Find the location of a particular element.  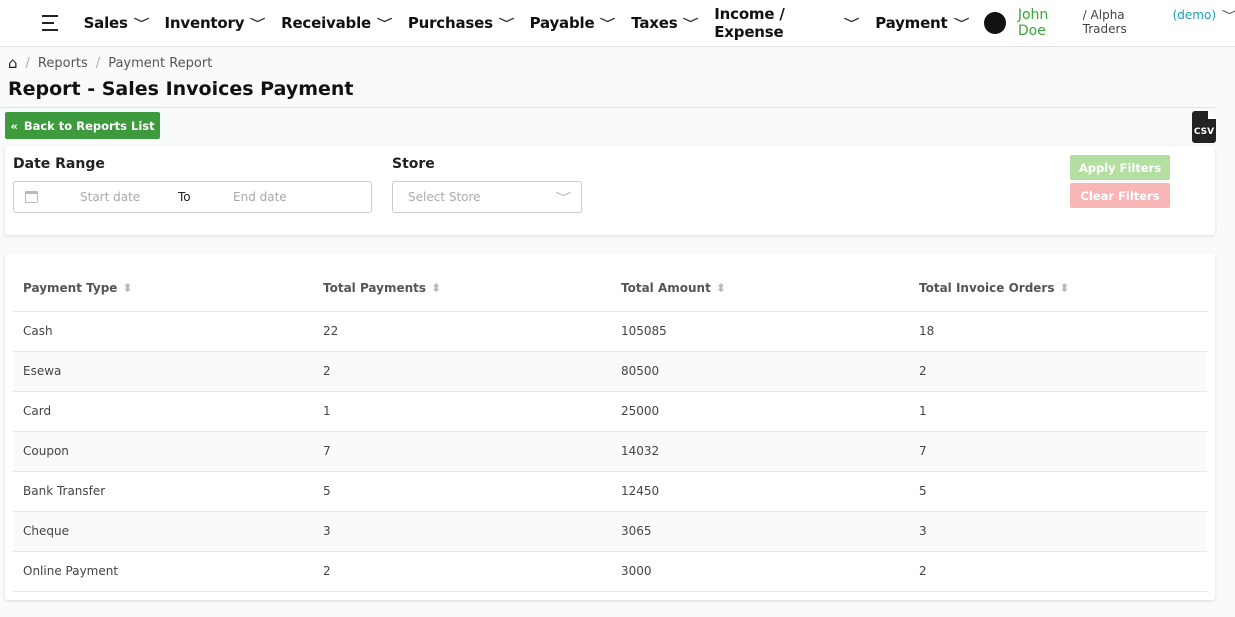

table-cell: 5 is located at coordinates (1058, 491).